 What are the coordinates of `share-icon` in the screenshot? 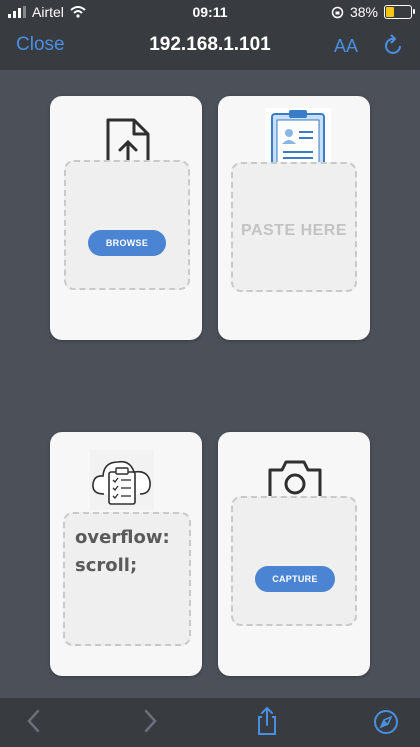 It's located at (267, 720).